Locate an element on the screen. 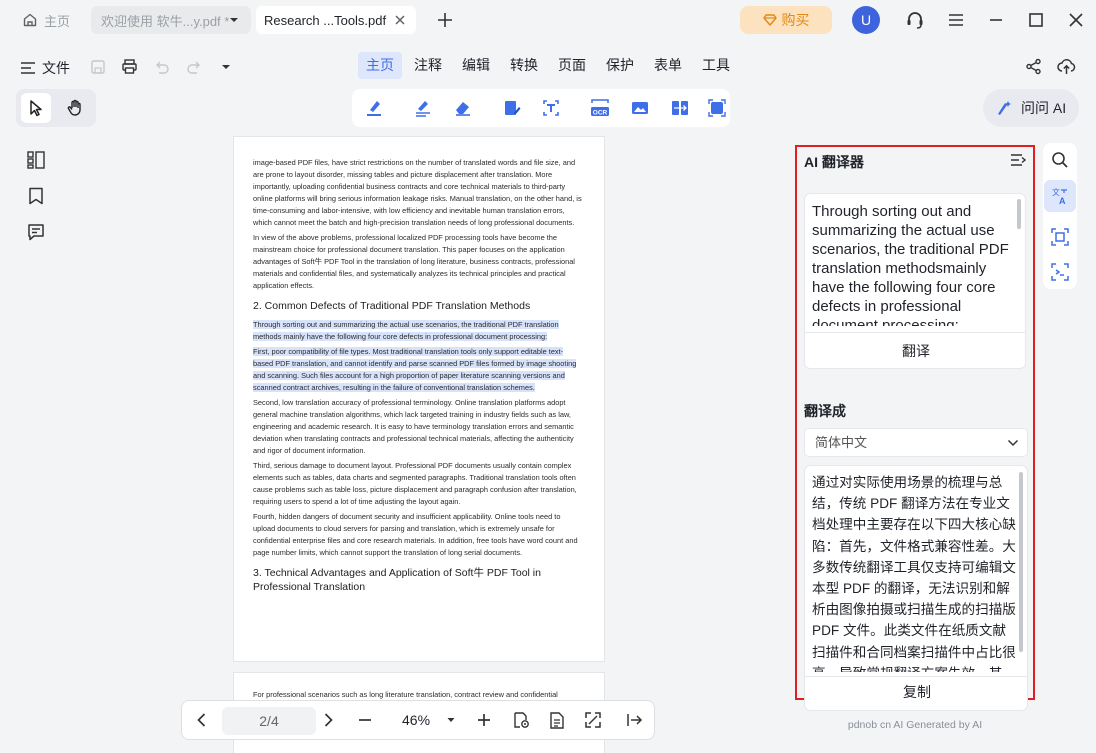 The image size is (1096, 753). hand-tool-button is located at coordinates (75, 108).